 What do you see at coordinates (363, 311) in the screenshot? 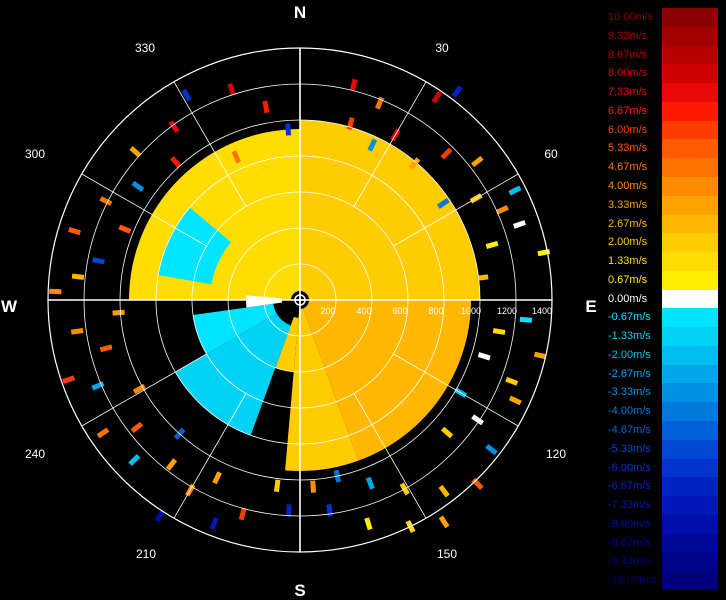
I see `range-label-400: 400` at bounding box center [363, 311].